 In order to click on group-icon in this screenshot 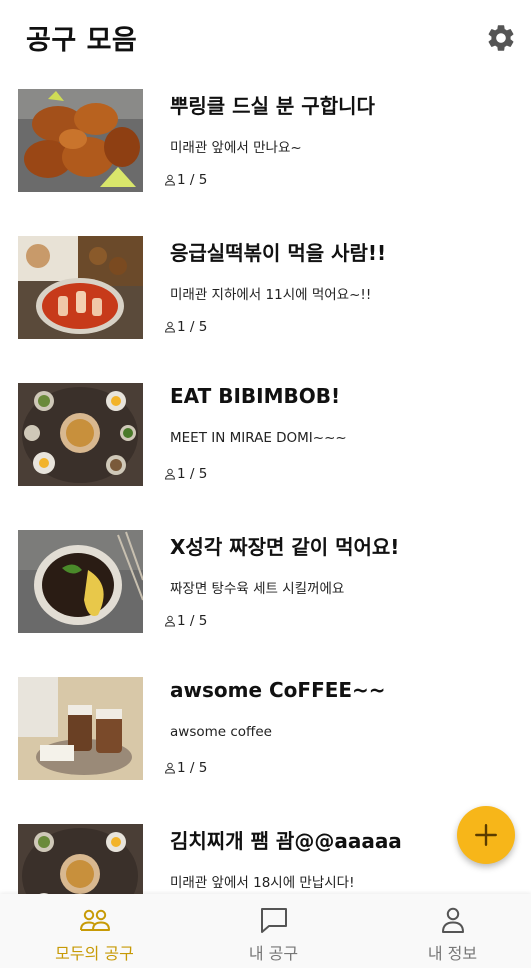, I will do `click(94, 920)`.